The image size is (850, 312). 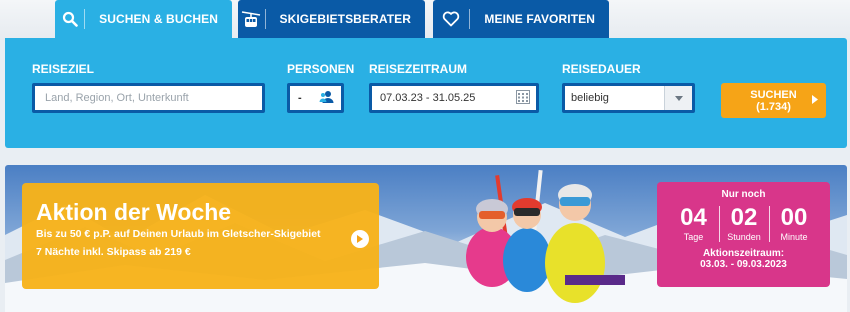 What do you see at coordinates (134, 212) in the screenshot?
I see `weekly-deal-title: Aktion der Woche` at bounding box center [134, 212].